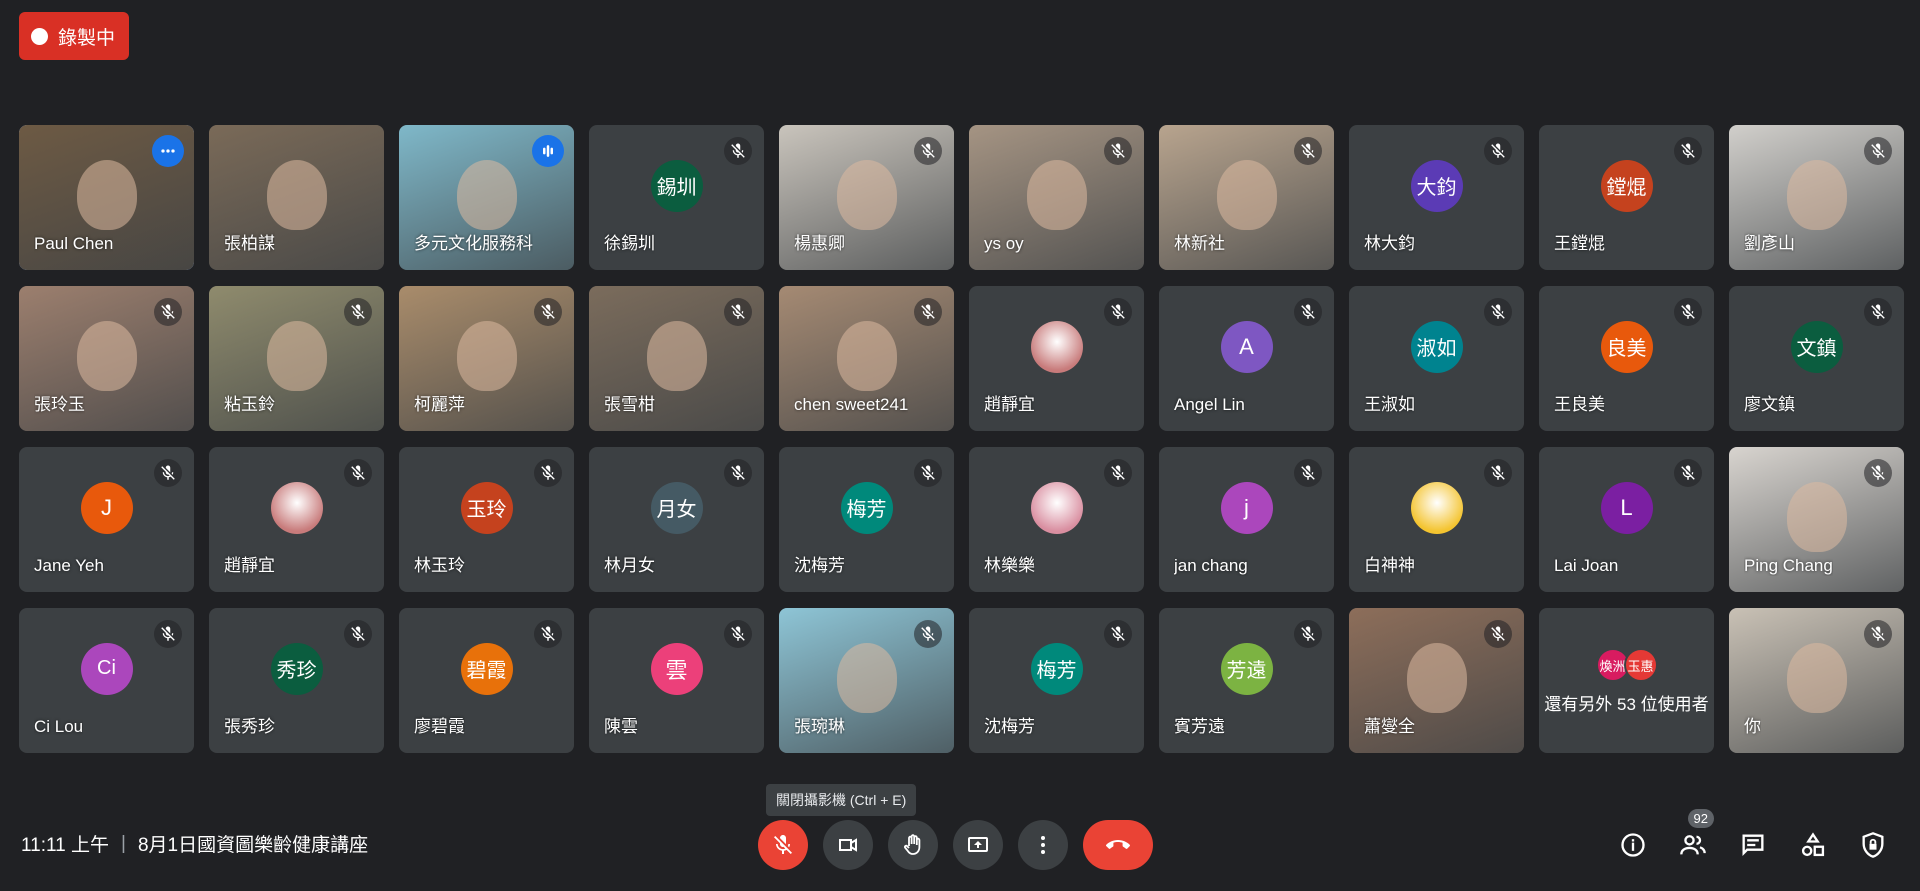 This screenshot has width=1920, height=891. Describe the element at coordinates (296, 668) in the screenshot. I see `avatar: 秀珍` at that location.